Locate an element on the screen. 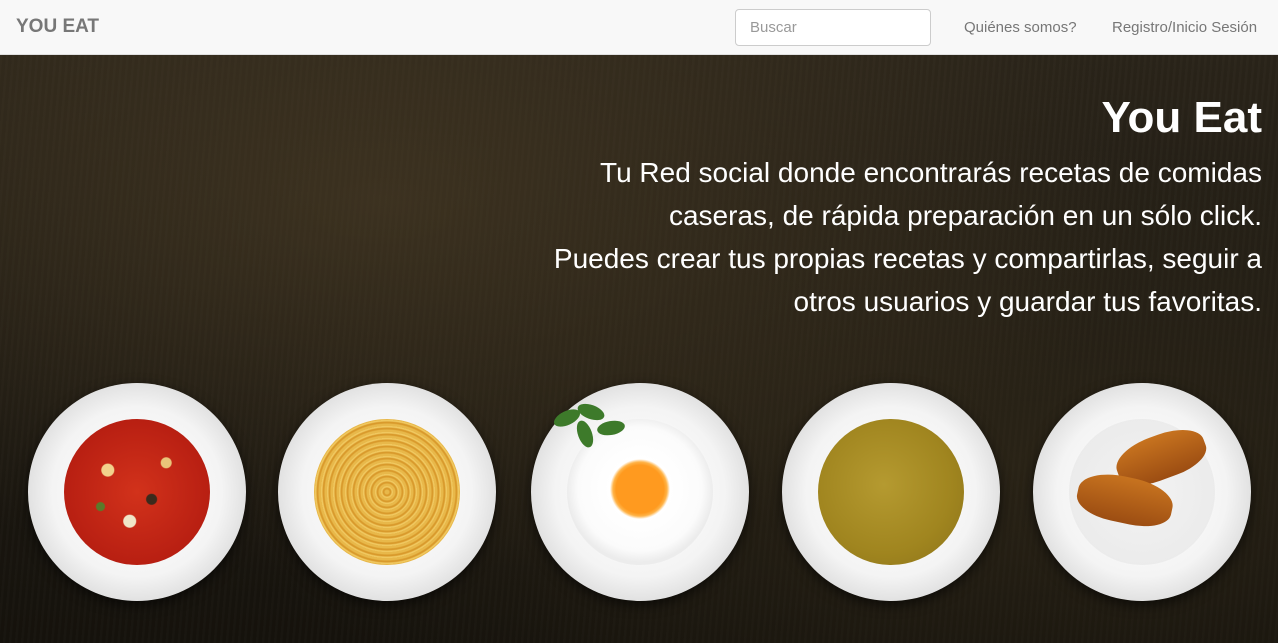 The height and width of the screenshot is (643, 1278). tomato-soup-image is located at coordinates (137, 492).